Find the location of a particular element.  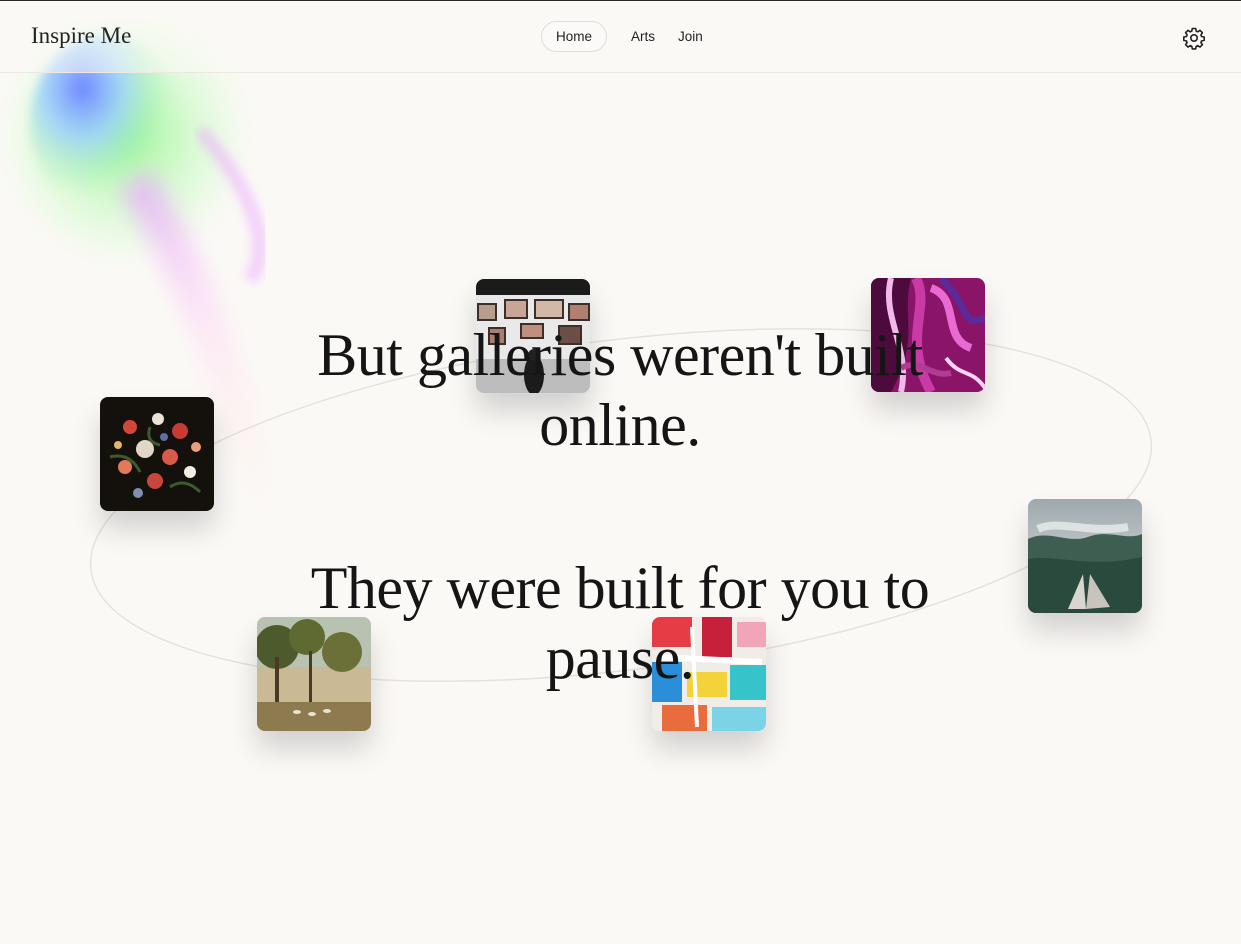

misty-forest-book-image is located at coordinates (1085, 556).